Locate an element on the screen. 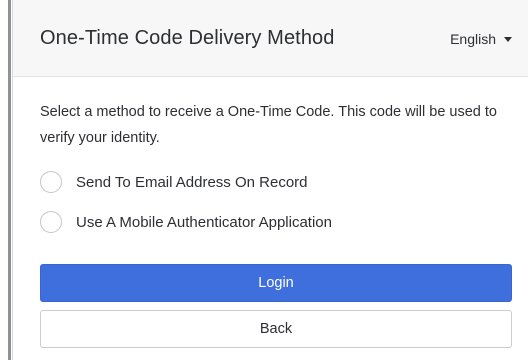  chevron-down-icon is located at coordinates (508, 39).